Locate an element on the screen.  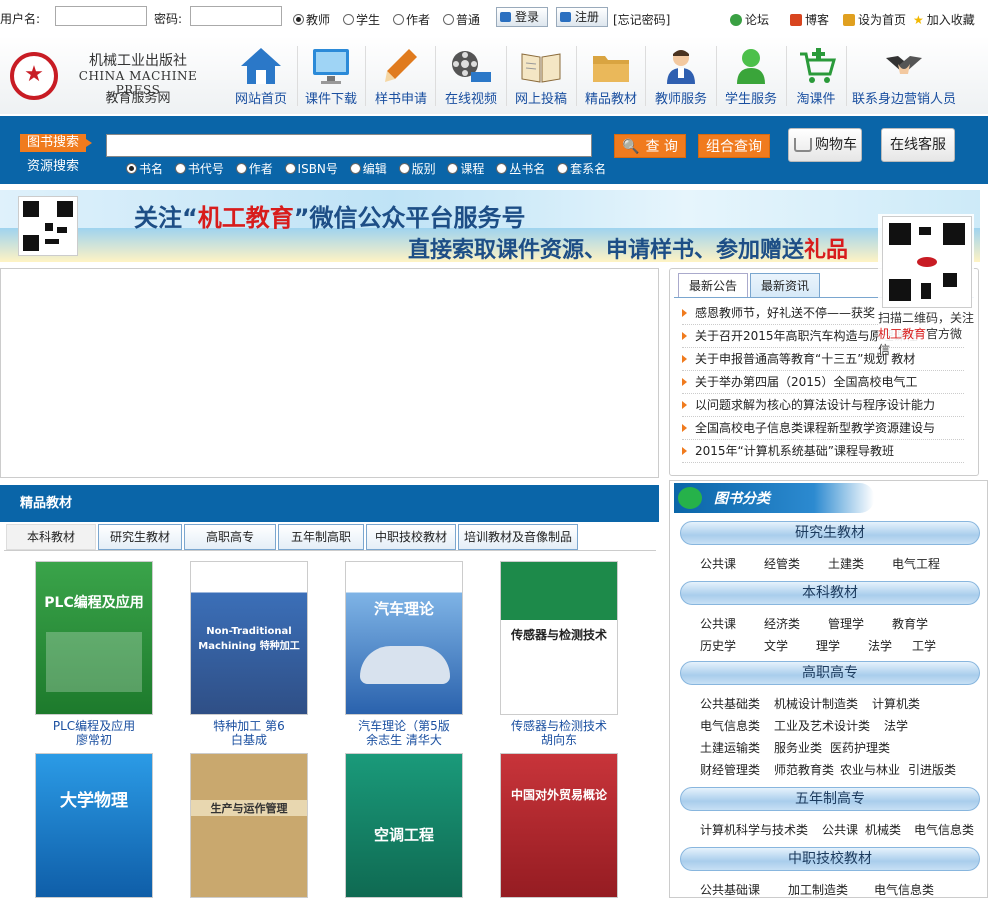
forgot-password-link: [忘记密码] is located at coordinates (641, 19).